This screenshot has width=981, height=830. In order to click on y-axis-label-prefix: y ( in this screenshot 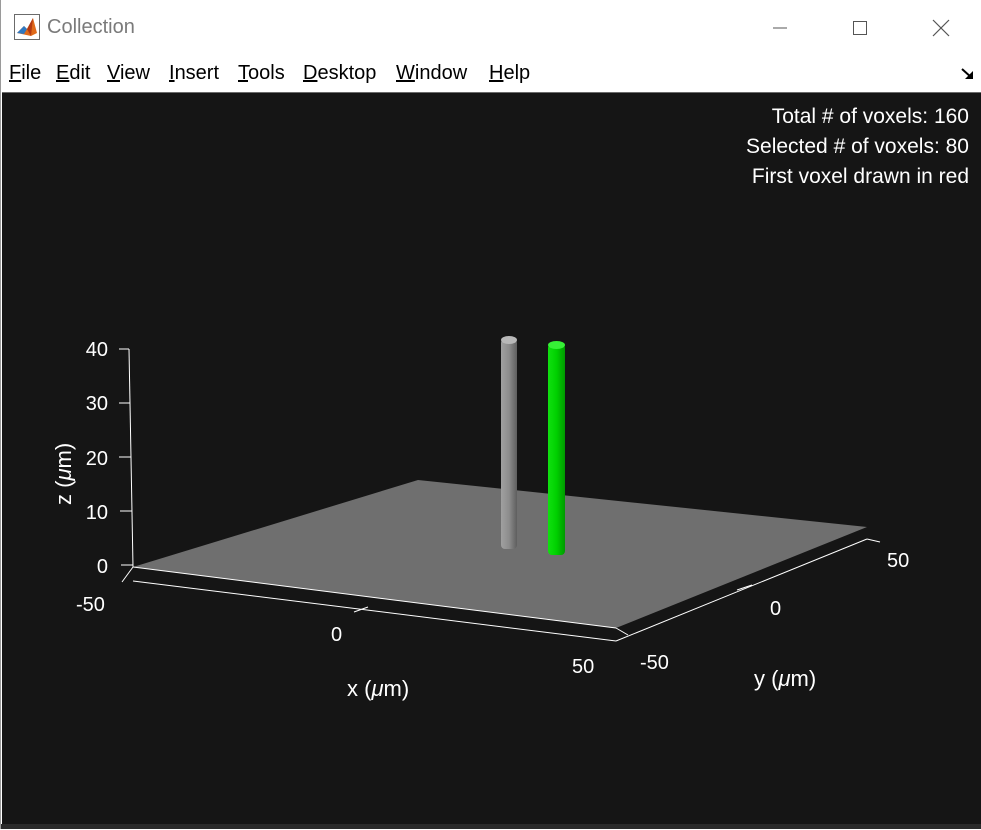, I will do `click(766, 678)`.